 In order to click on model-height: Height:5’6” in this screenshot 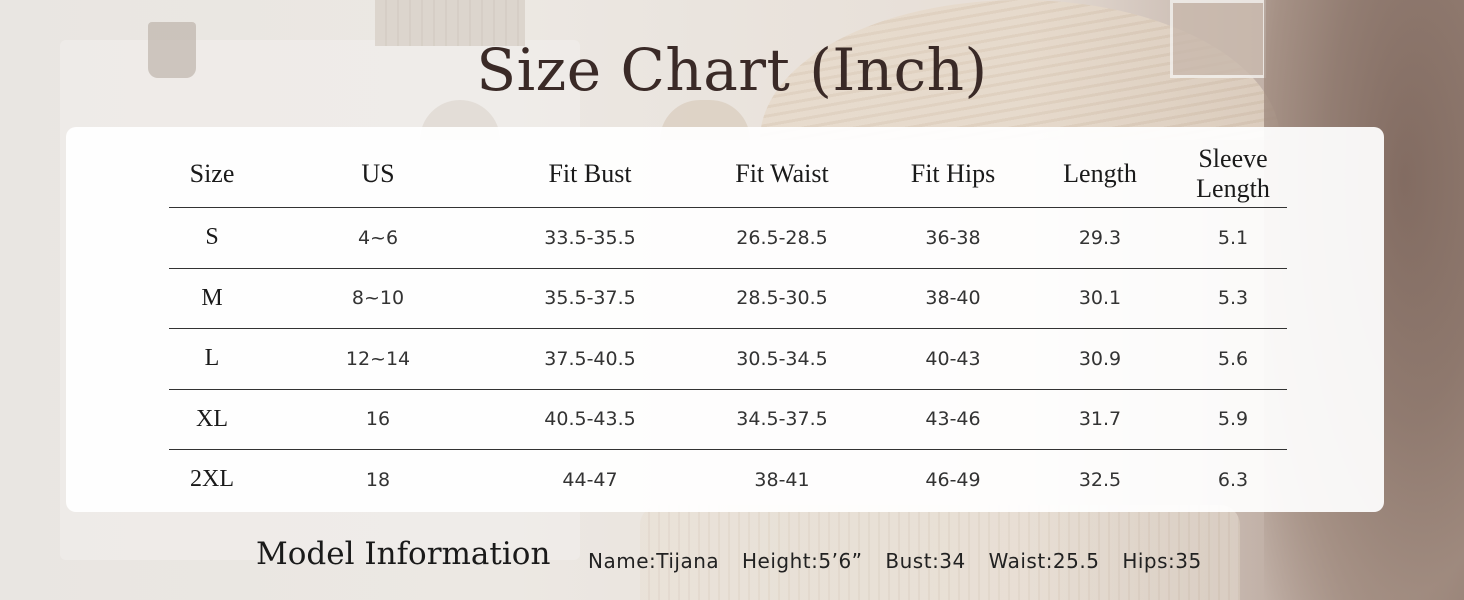, I will do `click(802, 561)`.